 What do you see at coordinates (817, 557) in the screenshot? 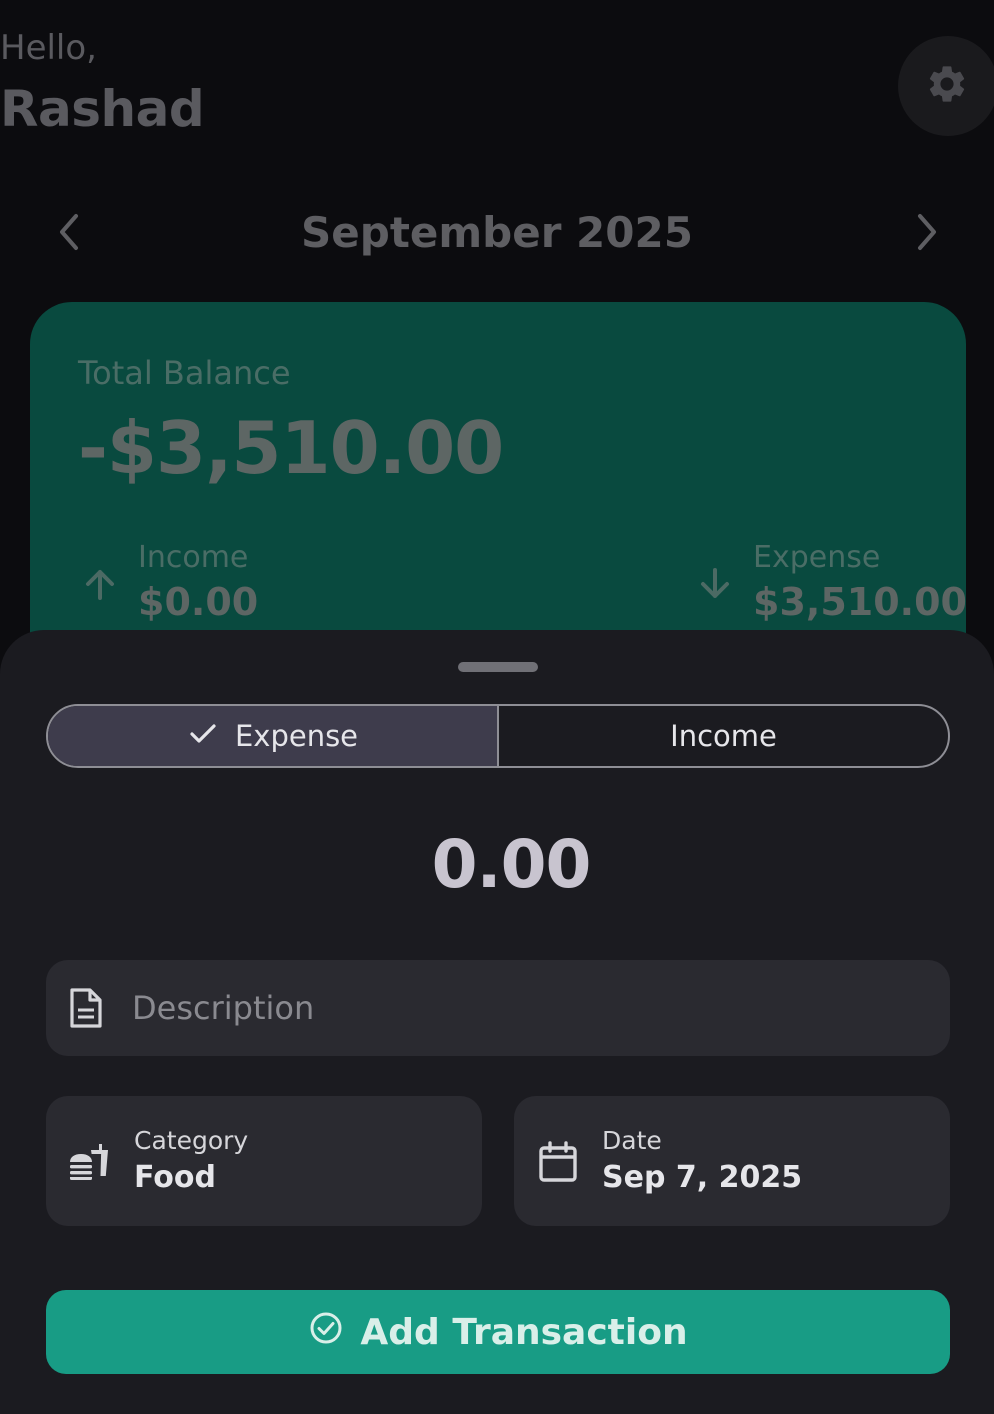
I see `expense-label: Expense` at bounding box center [817, 557].